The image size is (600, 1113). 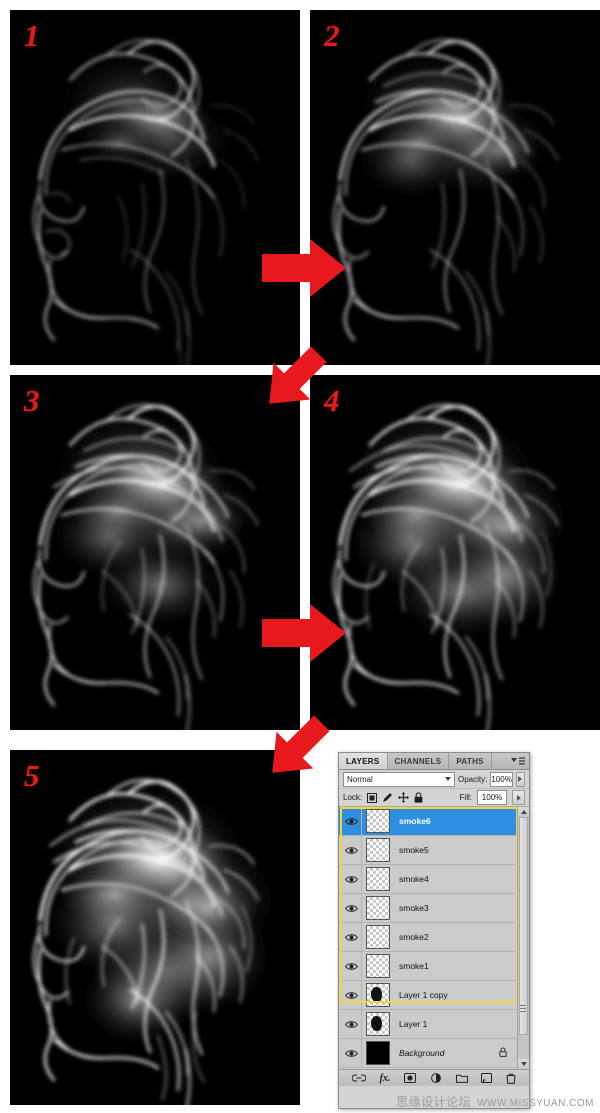 I want to click on layer-row-layer-1-copy: Layer 1 copy, so click(x=434, y=995).